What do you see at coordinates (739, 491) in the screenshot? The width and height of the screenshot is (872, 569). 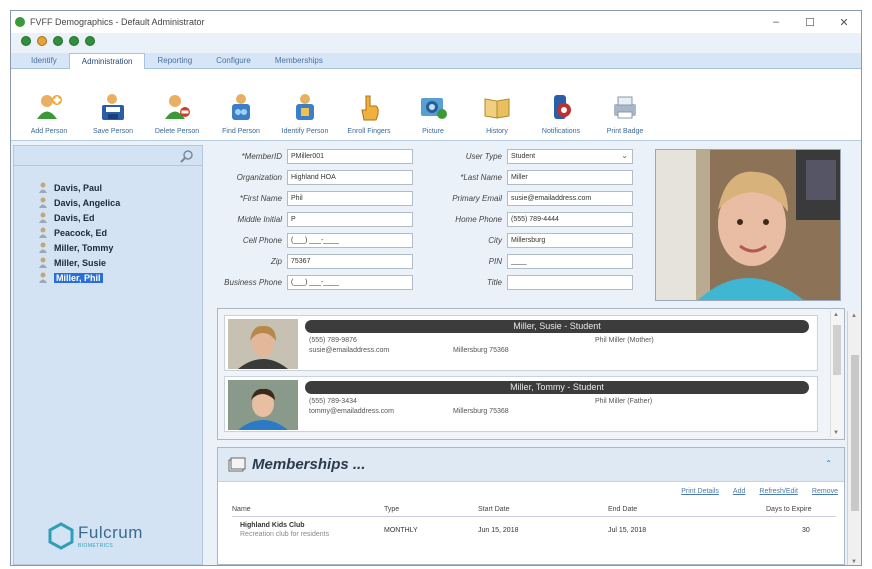 I see `add-link: Add` at bounding box center [739, 491].